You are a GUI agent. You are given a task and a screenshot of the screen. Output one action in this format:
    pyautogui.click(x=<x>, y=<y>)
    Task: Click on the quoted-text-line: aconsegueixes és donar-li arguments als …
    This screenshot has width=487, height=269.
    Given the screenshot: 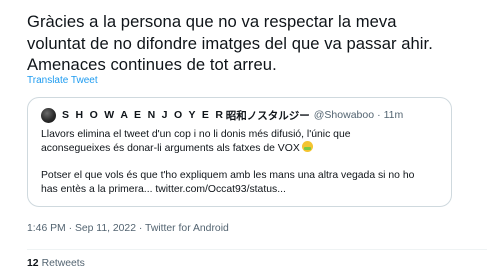 What is the action you would take?
    pyautogui.click(x=243, y=148)
    